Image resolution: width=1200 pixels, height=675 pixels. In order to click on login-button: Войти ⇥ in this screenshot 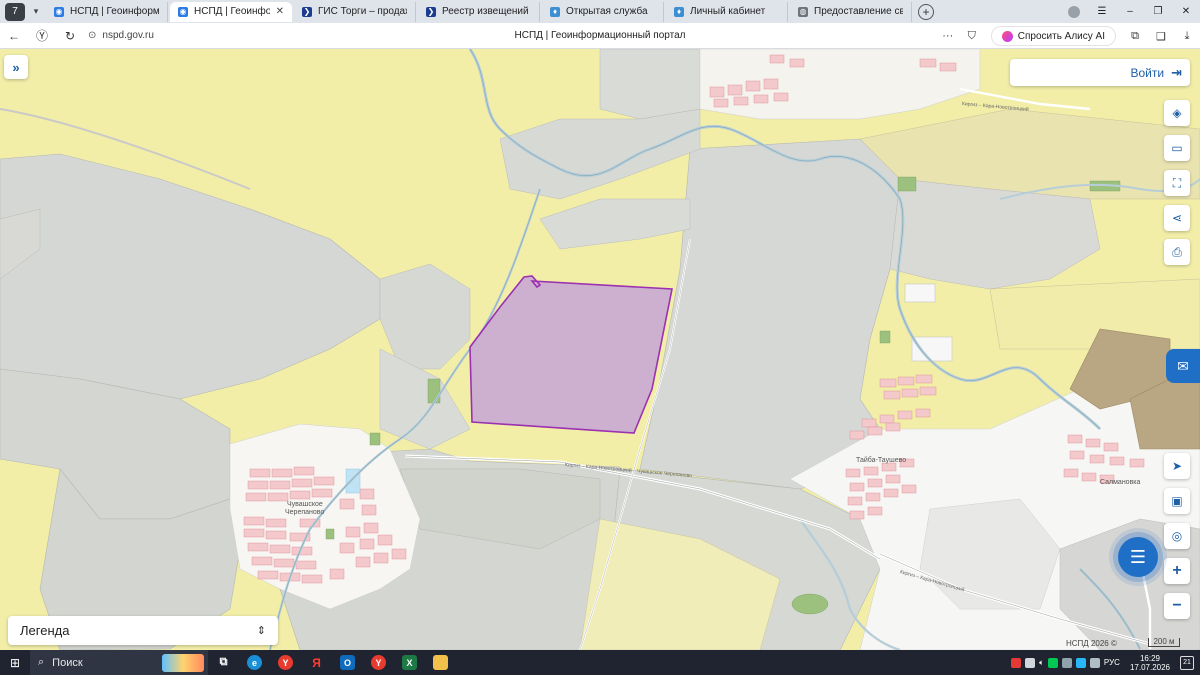, I will do `click(1100, 72)`.